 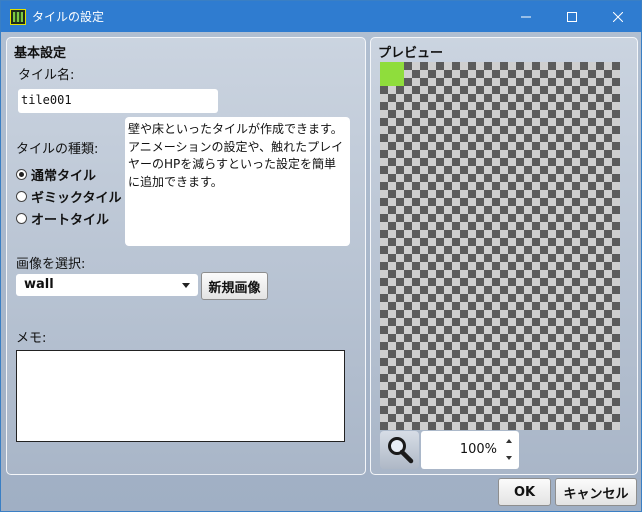 I want to click on new-image-button: 新規画像, so click(x=234, y=286).